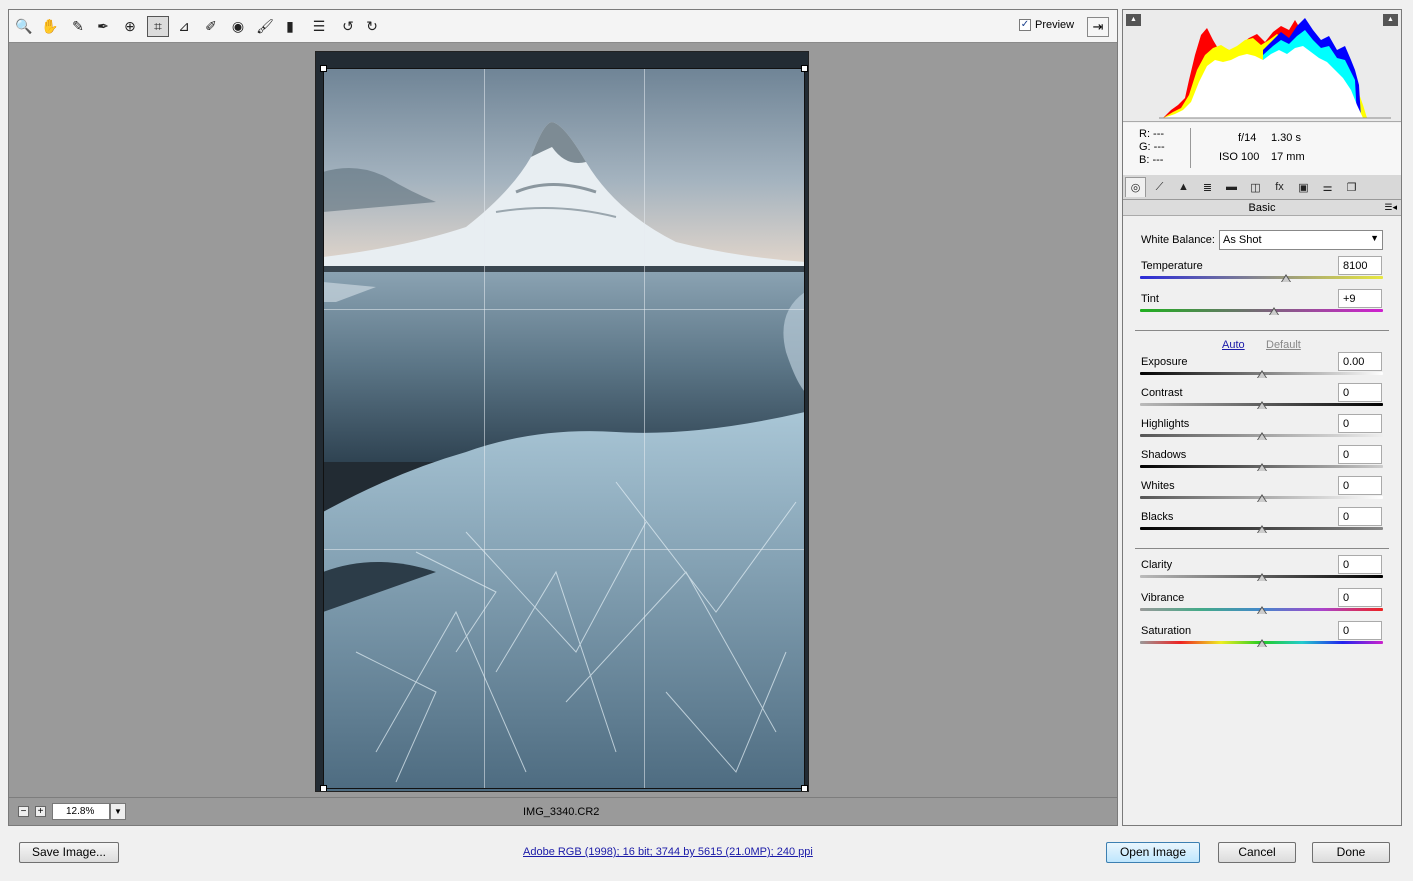 This screenshot has height=881, width=1413. I want to click on tint-slider-track, so click(1261, 310).